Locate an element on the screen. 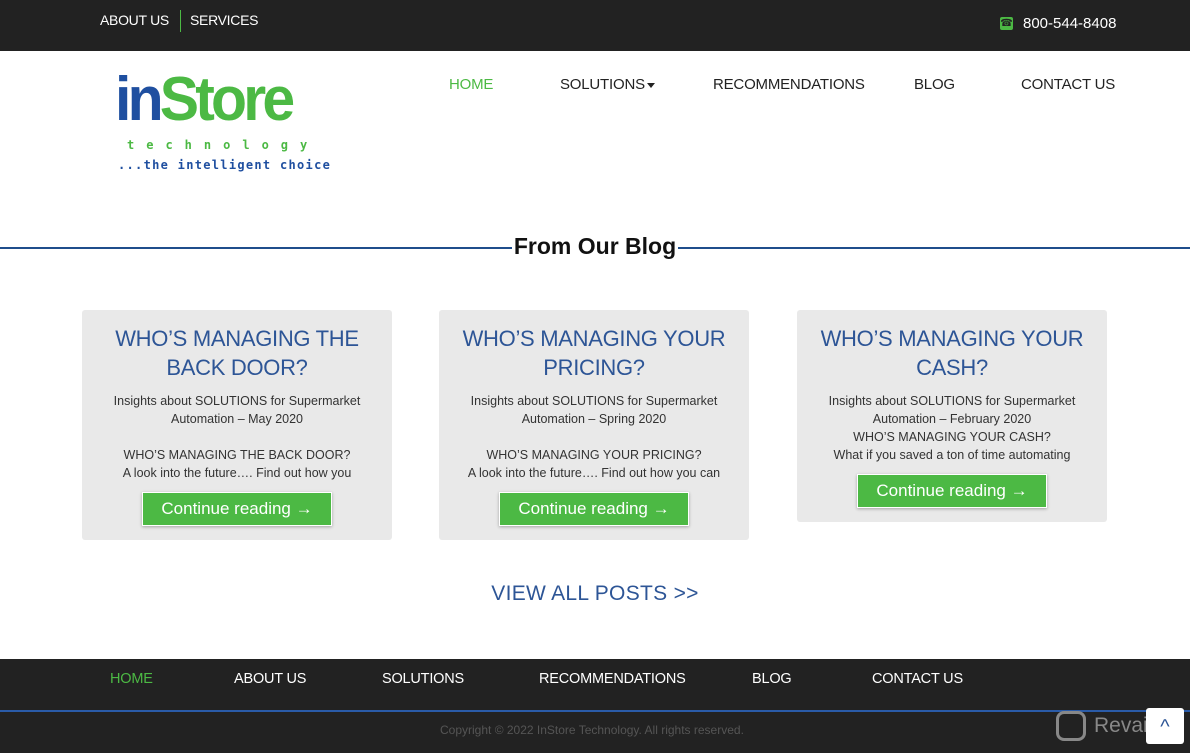  top-link-services: SERVICES is located at coordinates (224, 20).